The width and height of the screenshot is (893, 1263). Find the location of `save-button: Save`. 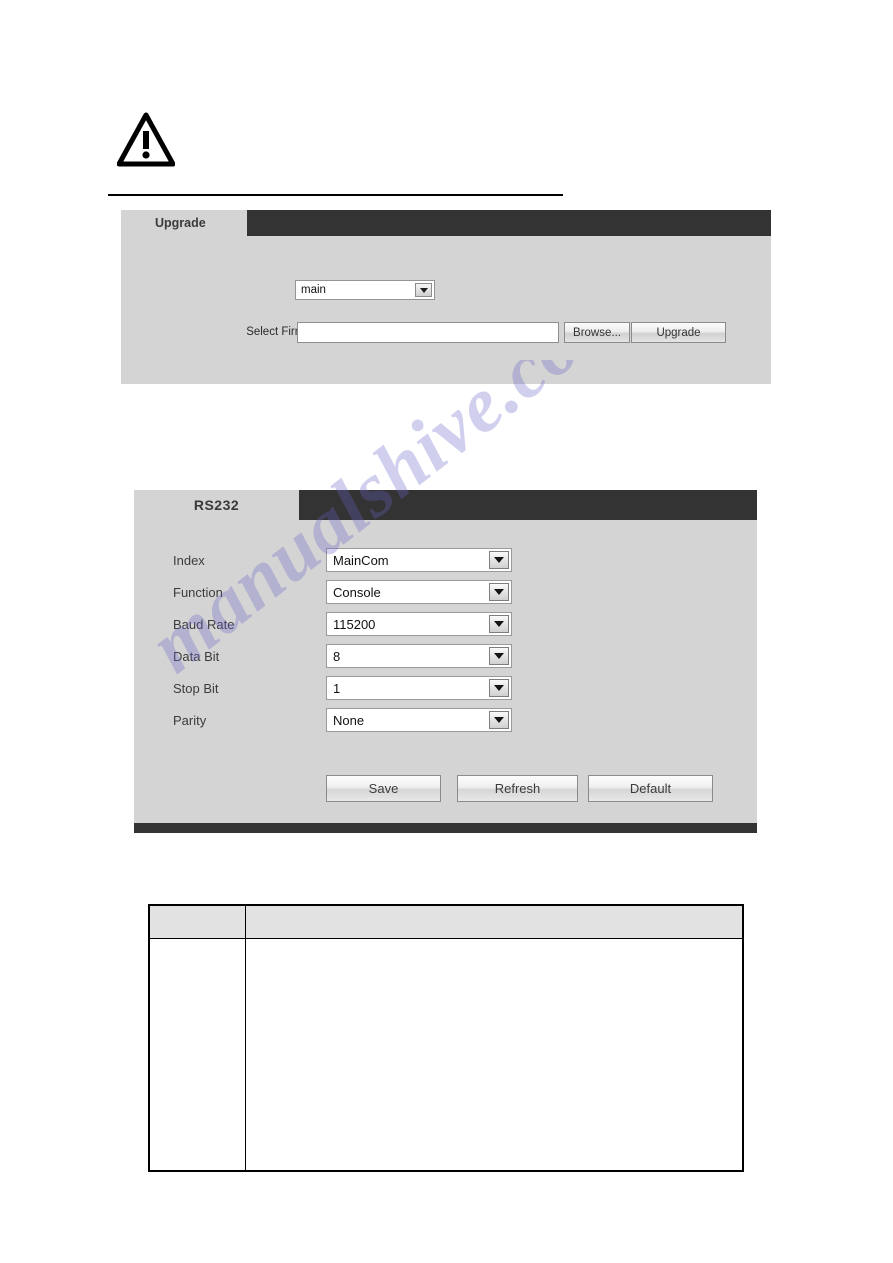

save-button: Save is located at coordinates (383, 788).